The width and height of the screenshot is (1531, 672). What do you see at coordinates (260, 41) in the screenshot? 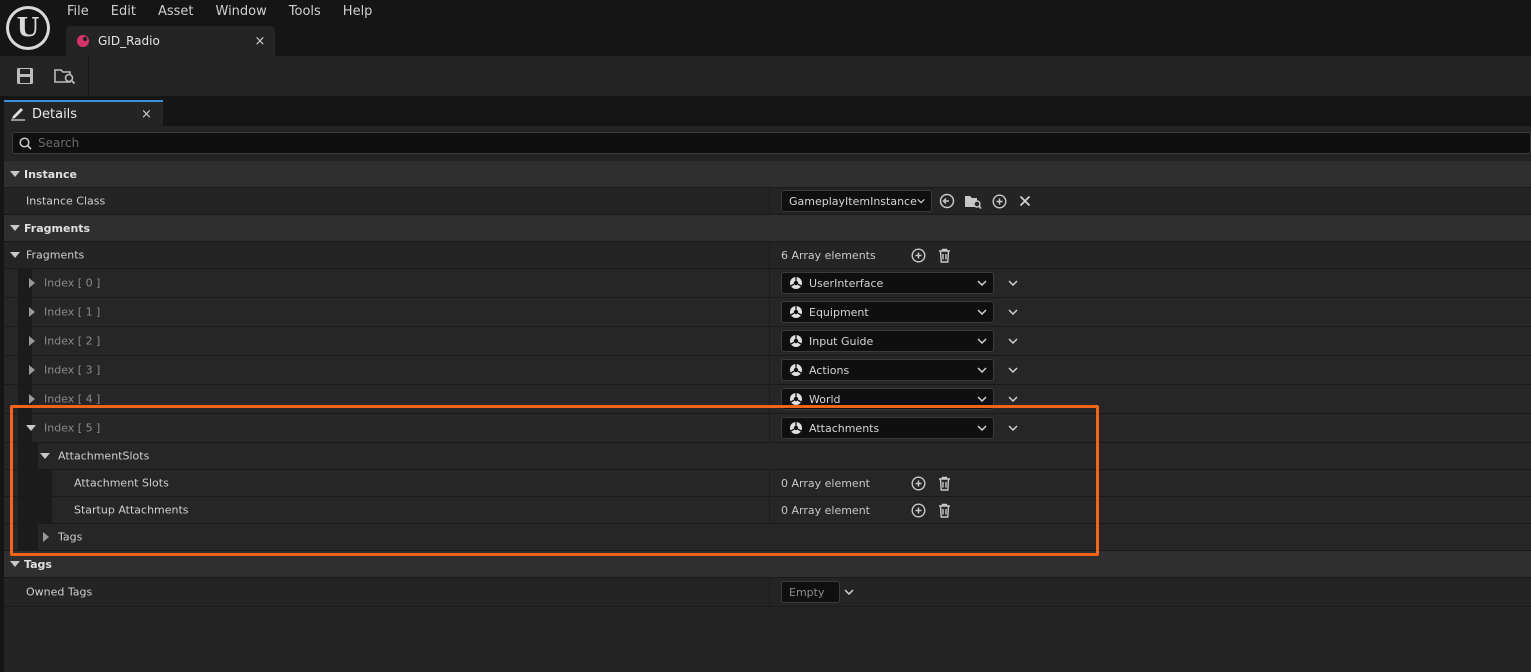
I see `document-tab-close-icon: ×` at bounding box center [260, 41].